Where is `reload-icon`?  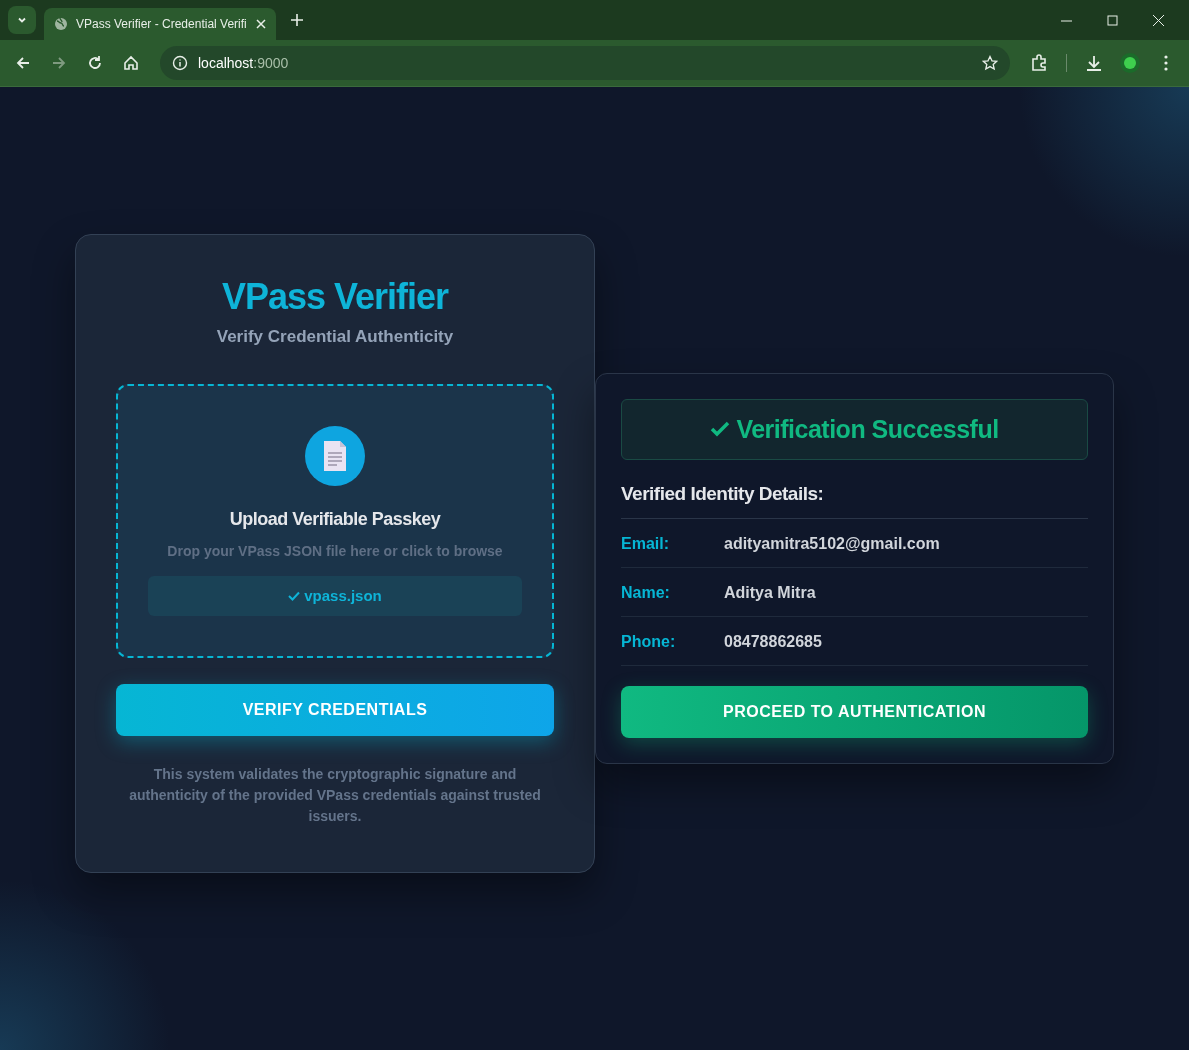
reload-icon is located at coordinates (95, 63).